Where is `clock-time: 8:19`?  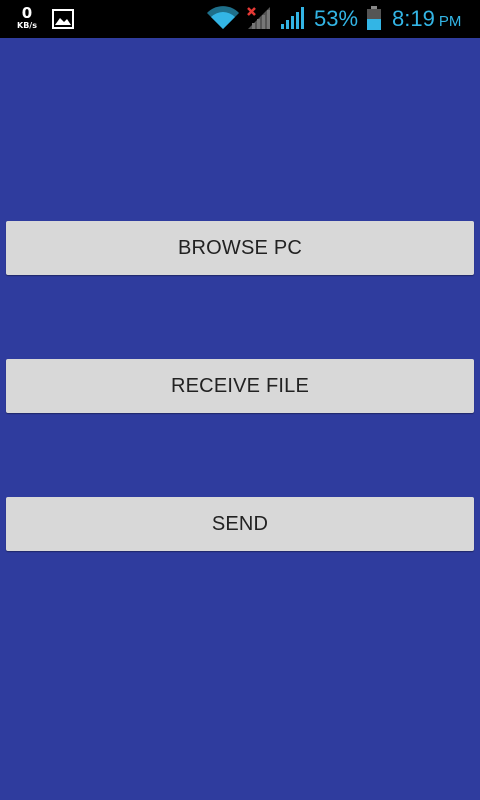 clock-time: 8:19 is located at coordinates (413, 18).